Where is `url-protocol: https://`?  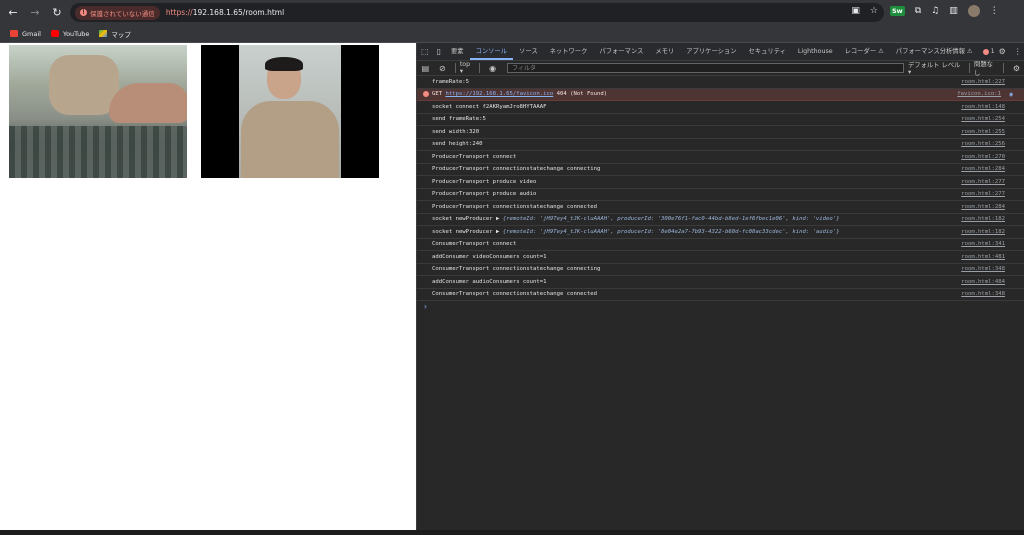
url-protocol: https:// is located at coordinates (179, 12).